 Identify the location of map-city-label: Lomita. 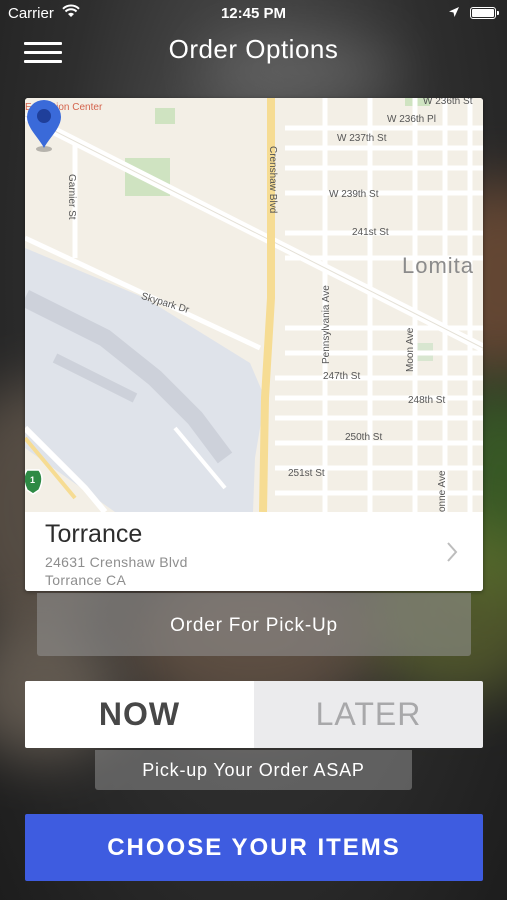
(438, 265).